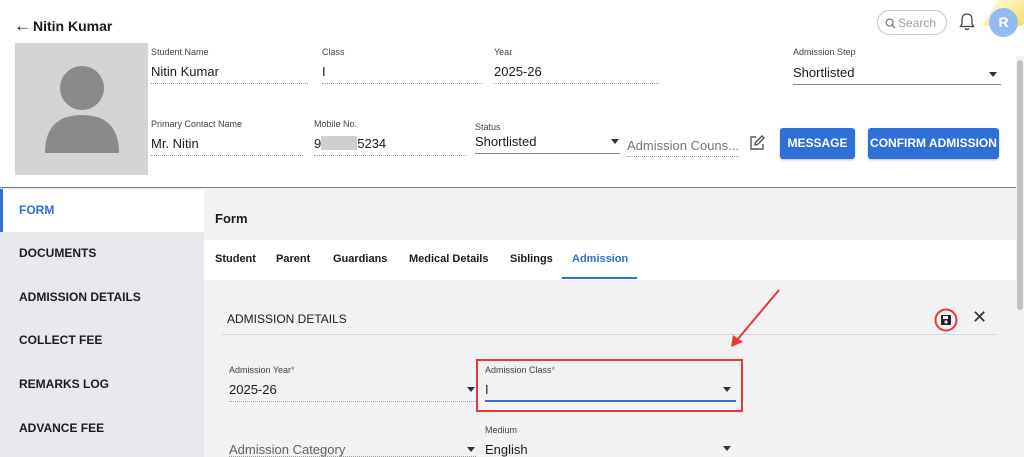  I want to click on admission-category-select: Admission Category, so click(352, 449).